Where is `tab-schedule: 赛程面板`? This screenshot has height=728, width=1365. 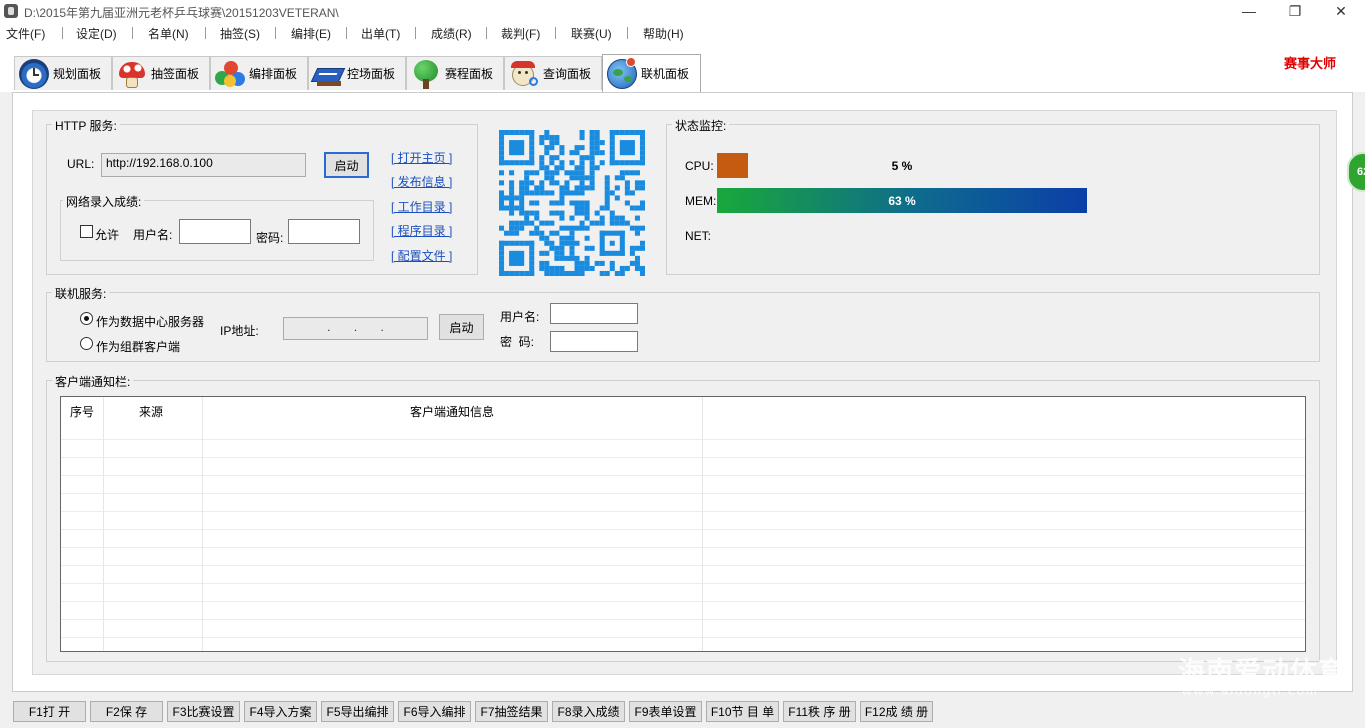 tab-schedule: 赛程面板 is located at coordinates (455, 73).